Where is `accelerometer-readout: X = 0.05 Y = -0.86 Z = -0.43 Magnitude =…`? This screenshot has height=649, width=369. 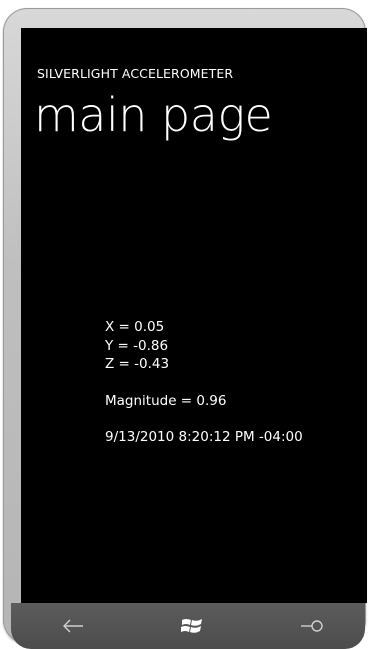 accelerometer-readout: X = 0.05 Y = -0.86 Z = -0.43 Magnitude =… is located at coordinates (204, 382).